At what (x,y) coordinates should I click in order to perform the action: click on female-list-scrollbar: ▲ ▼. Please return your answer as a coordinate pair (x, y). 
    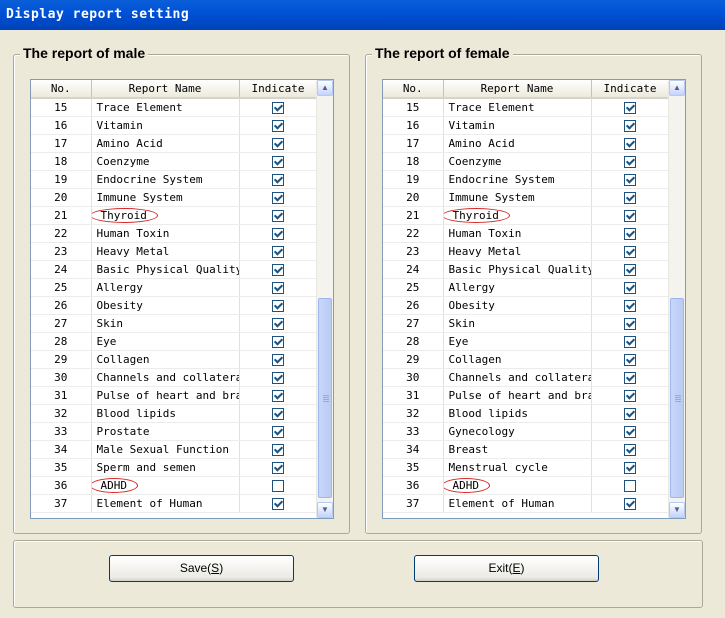
    Looking at the image, I should click on (676, 299).